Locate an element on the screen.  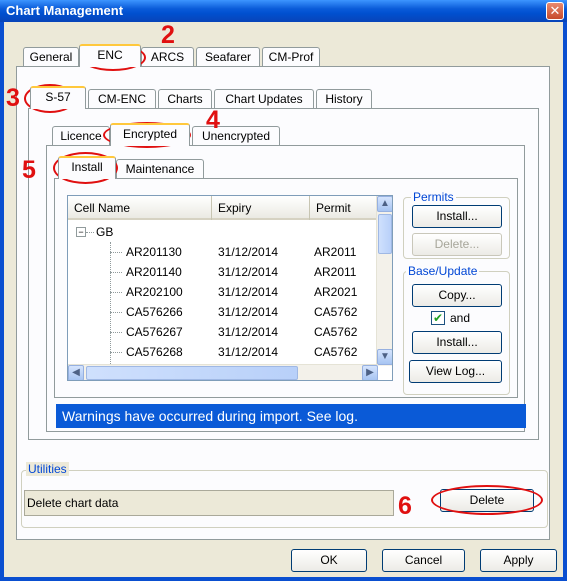
tab-maintenance: Maintenance is located at coordinates (160, 169).